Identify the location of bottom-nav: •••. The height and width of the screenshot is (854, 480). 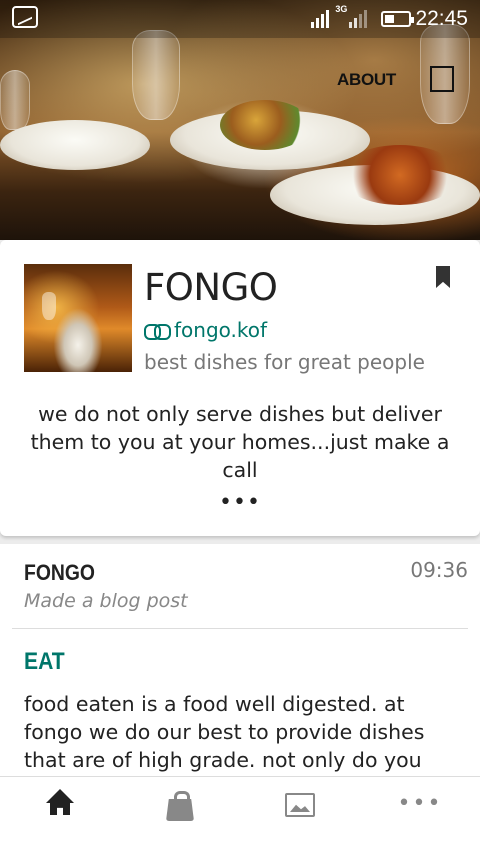
(240, 815).